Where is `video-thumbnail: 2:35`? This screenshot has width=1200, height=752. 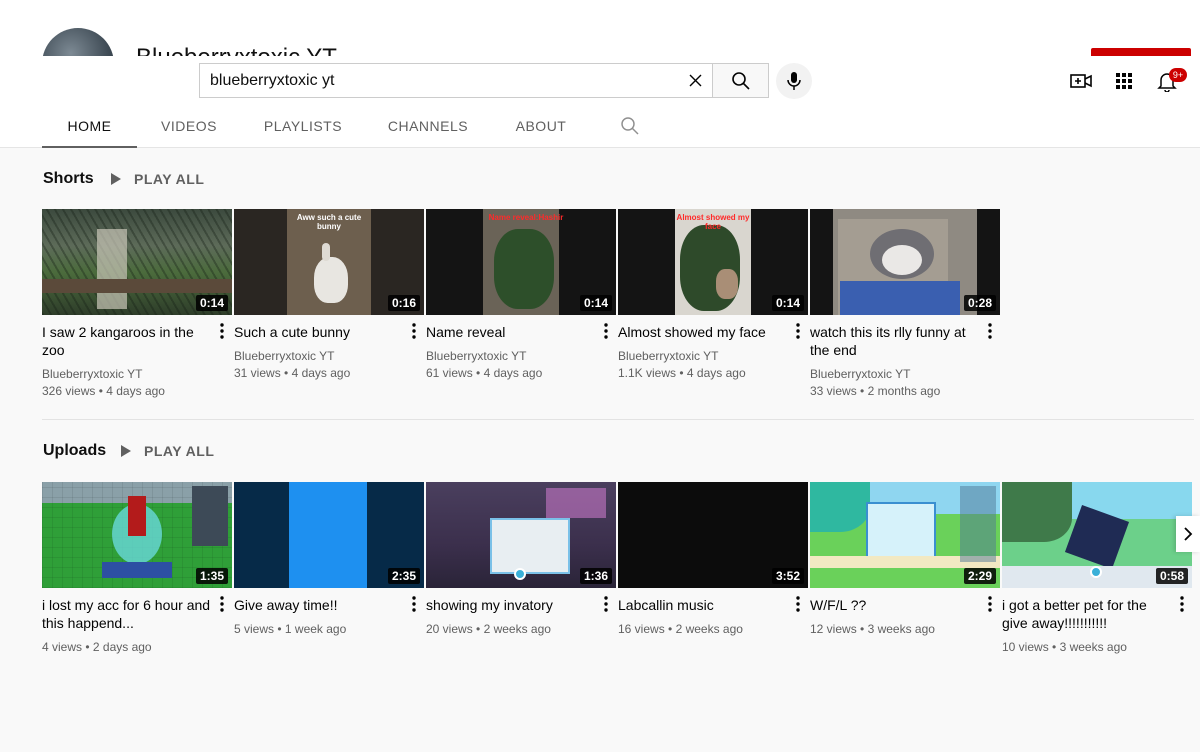
video-thumbnail: 2:35 is located at coordinates (329, 535).